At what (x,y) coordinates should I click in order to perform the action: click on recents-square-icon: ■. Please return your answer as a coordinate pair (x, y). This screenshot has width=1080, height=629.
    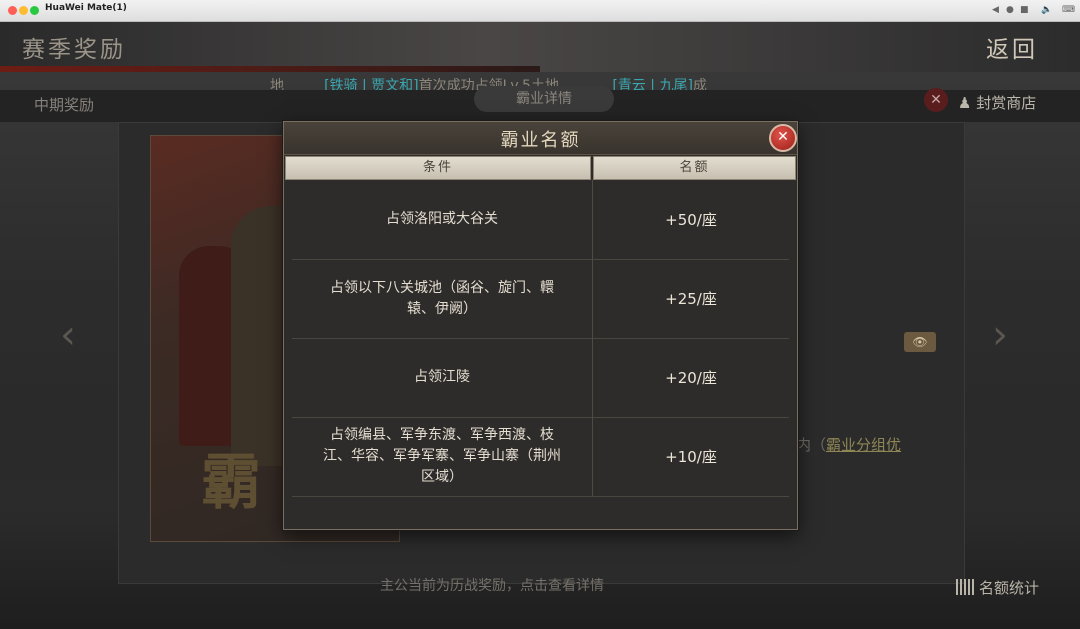
    Looking at the image, I should click on (1024, 10).